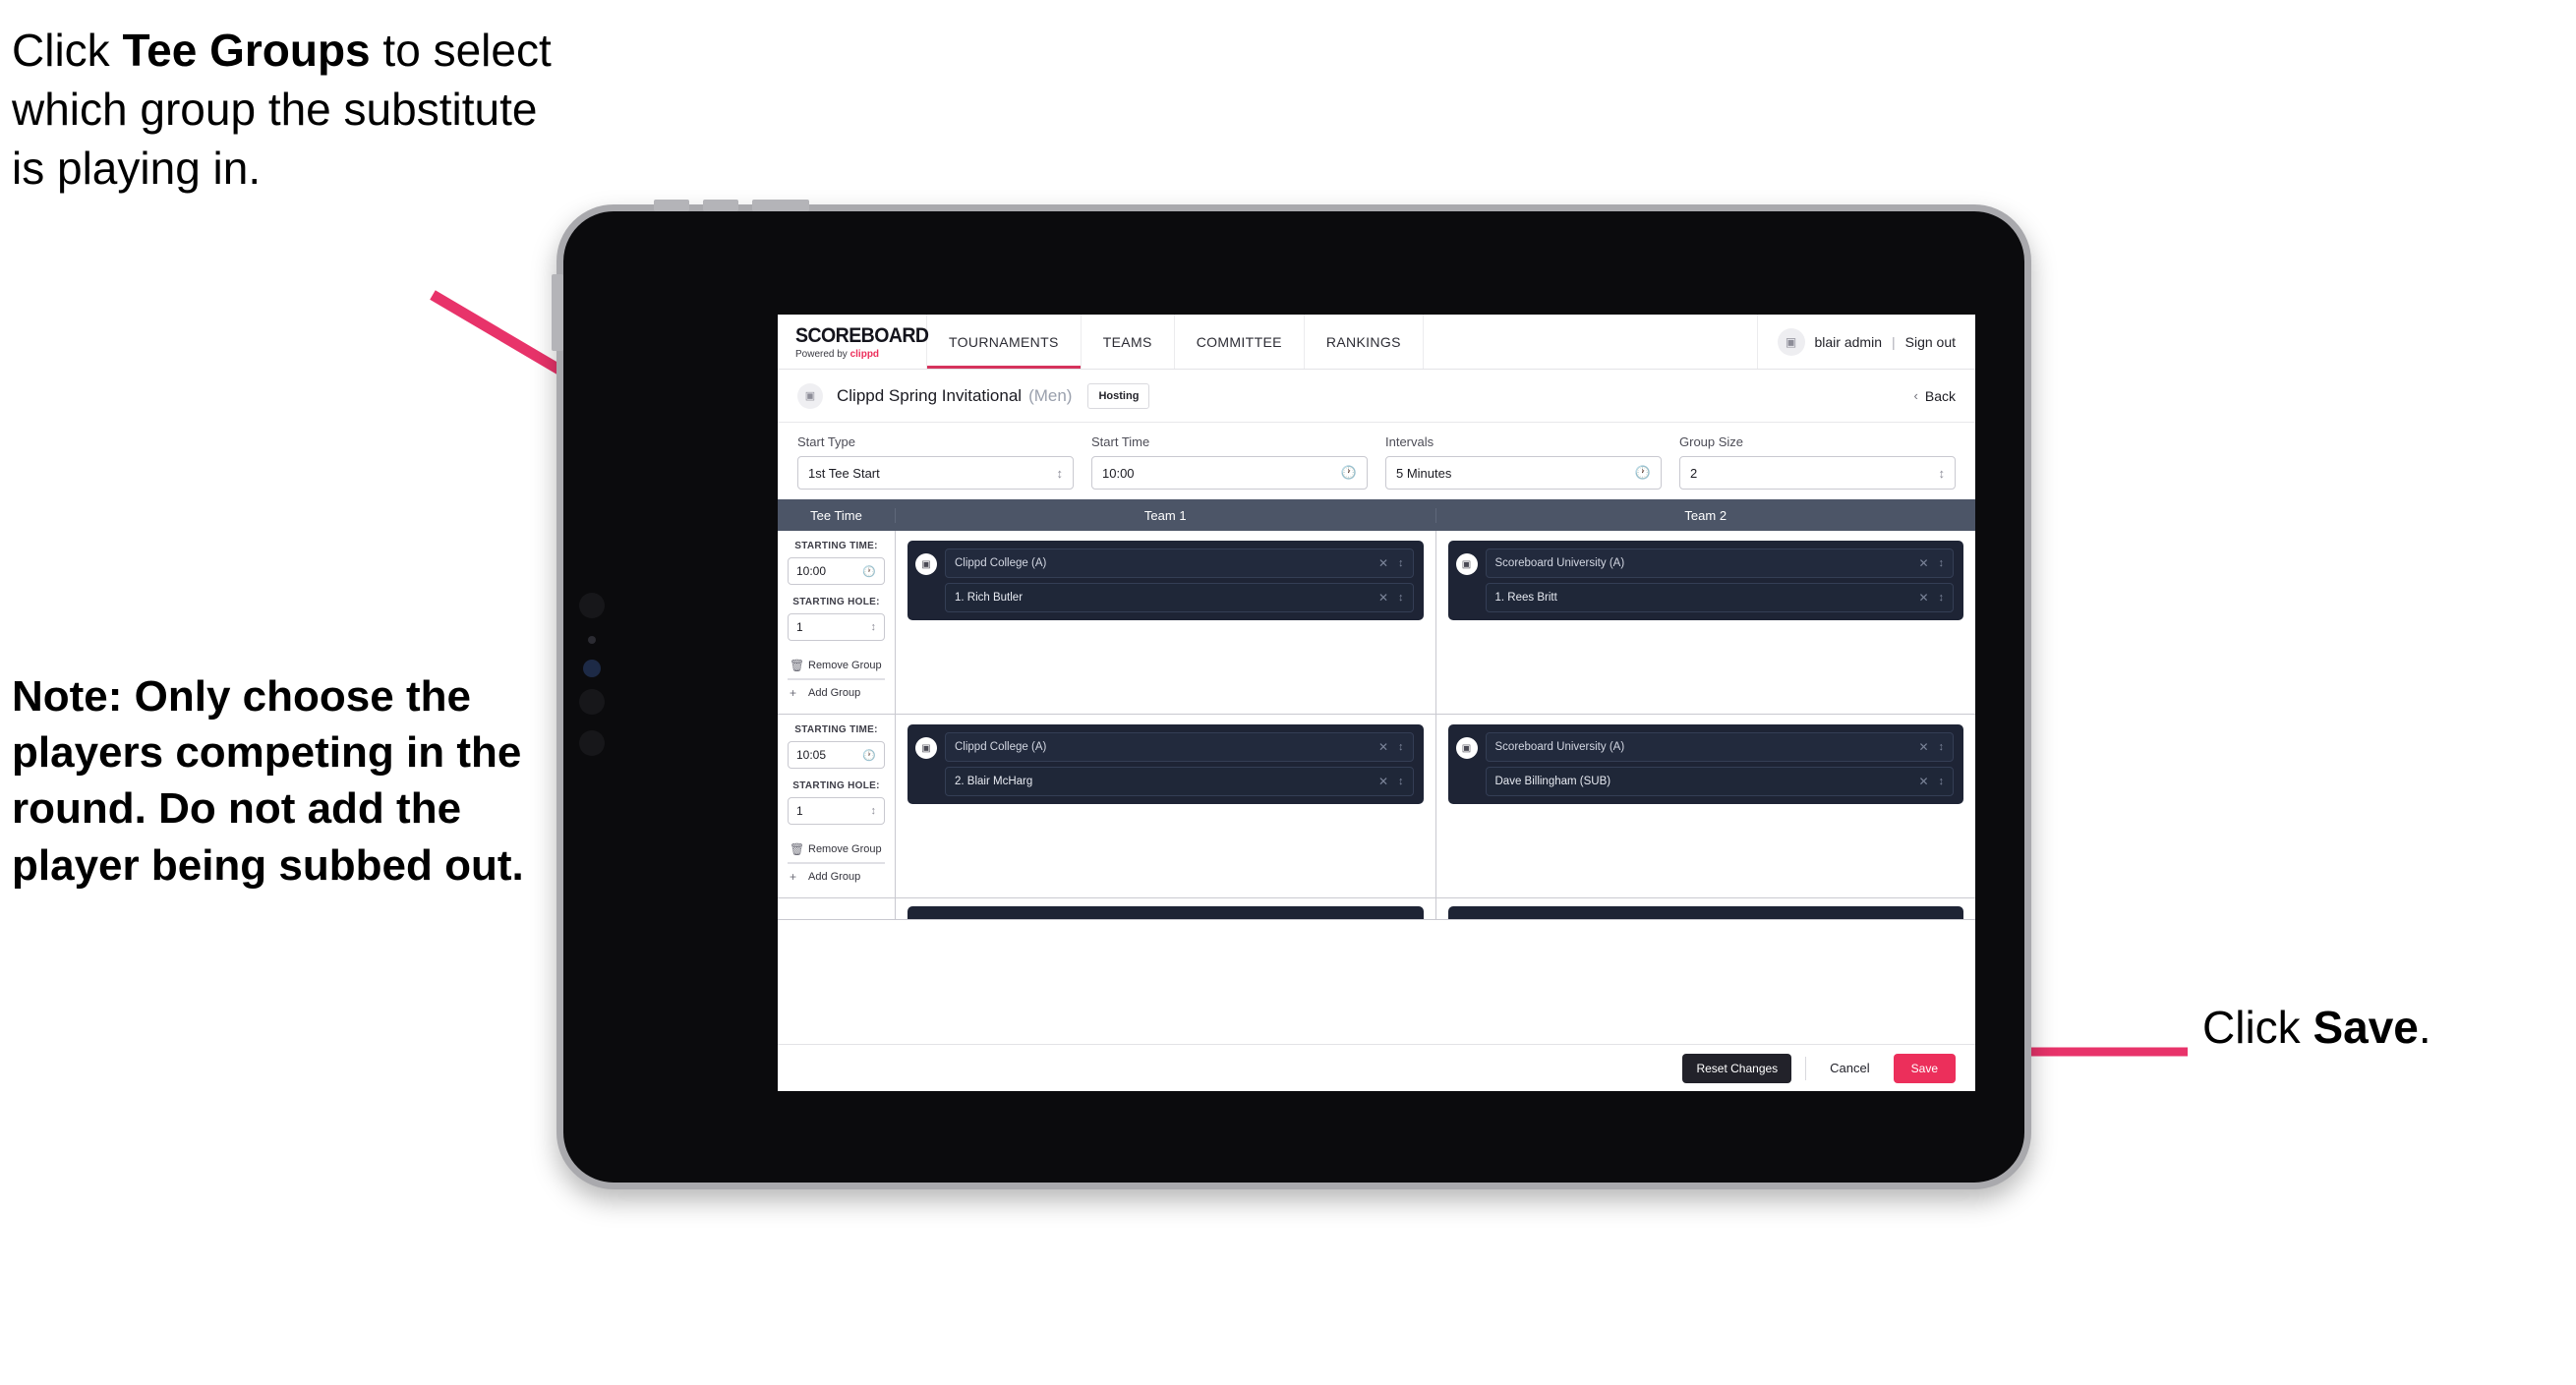 The width and height of the screenshot is (2576, 1385). Describe the element at coordinates (1737, 1068) in the screenshot. I see `reset-changes-button: Reset Changes` at that location.